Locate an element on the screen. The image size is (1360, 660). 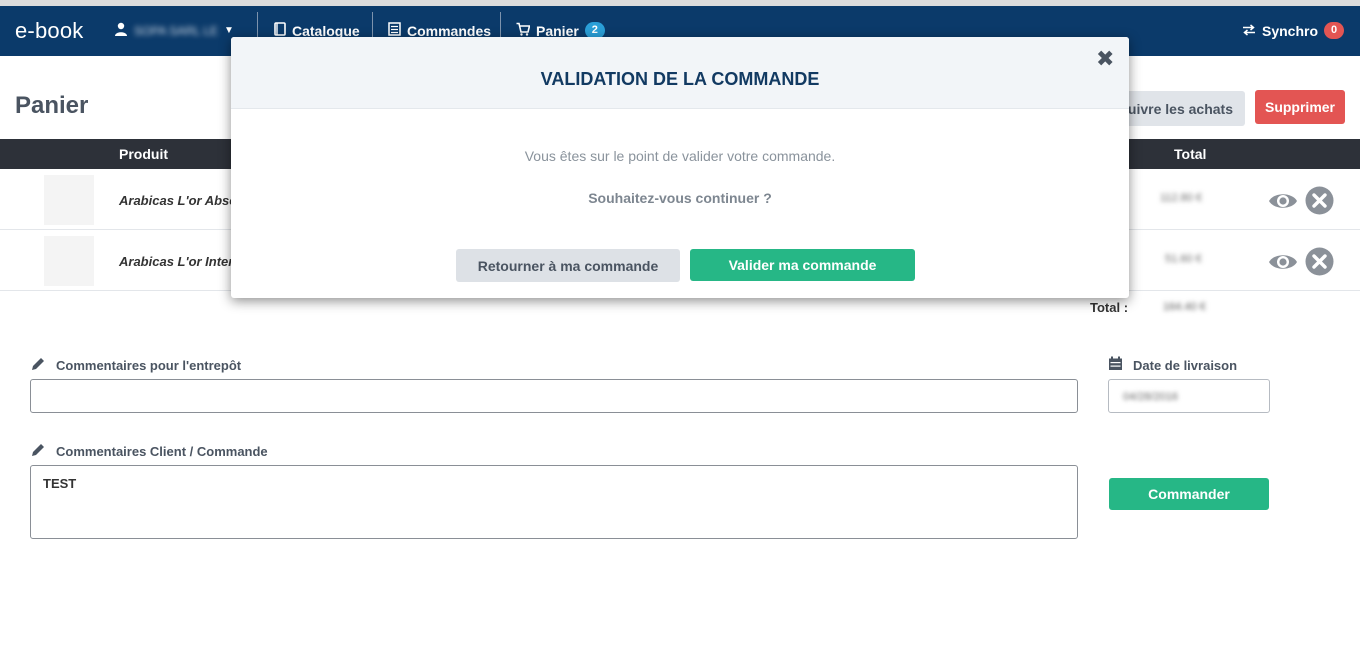
delete-cart-button: Supprimer is located at coordinates (1300, 107).